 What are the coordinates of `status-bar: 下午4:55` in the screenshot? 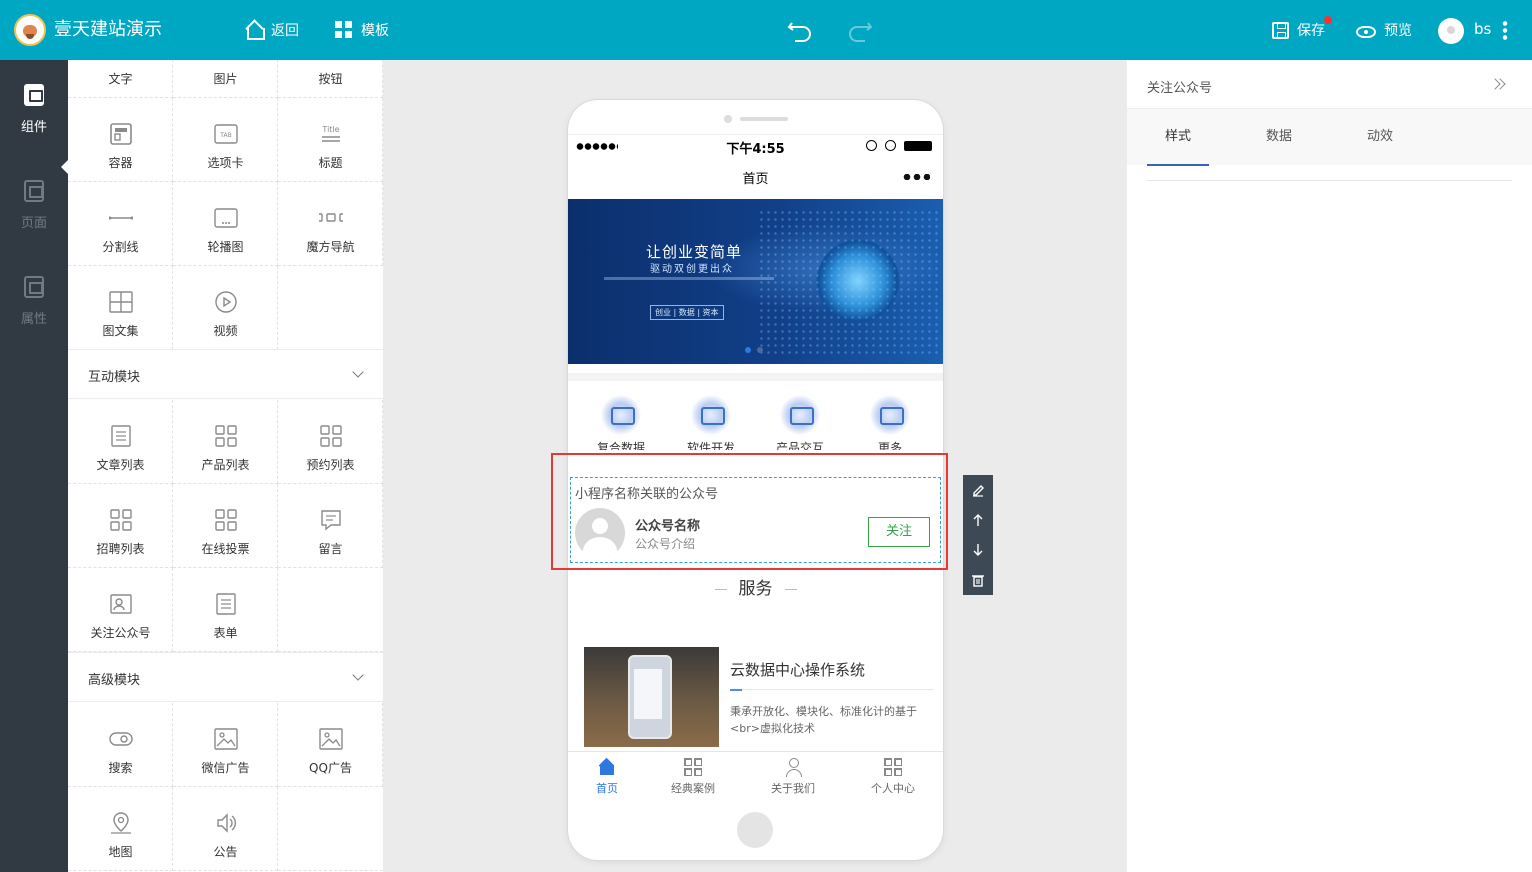 It's located at (755, 145).